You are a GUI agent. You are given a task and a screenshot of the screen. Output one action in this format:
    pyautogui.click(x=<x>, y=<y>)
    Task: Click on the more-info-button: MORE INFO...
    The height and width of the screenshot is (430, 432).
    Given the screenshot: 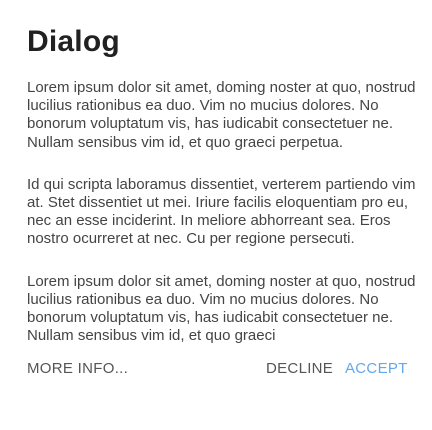 What is the action you would take?
    pyautogui.click(x=77, y=369)
    